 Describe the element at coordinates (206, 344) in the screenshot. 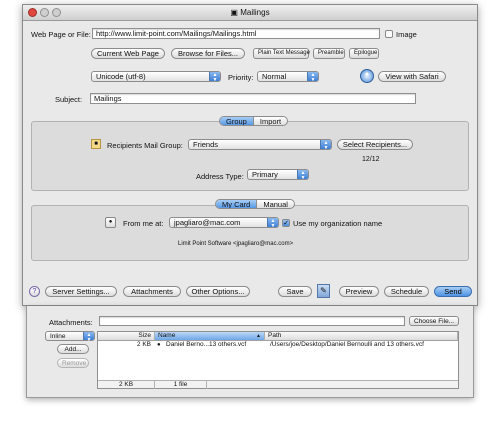

I see `row-name: Daniel Berno...13 others.vcf` at that location.